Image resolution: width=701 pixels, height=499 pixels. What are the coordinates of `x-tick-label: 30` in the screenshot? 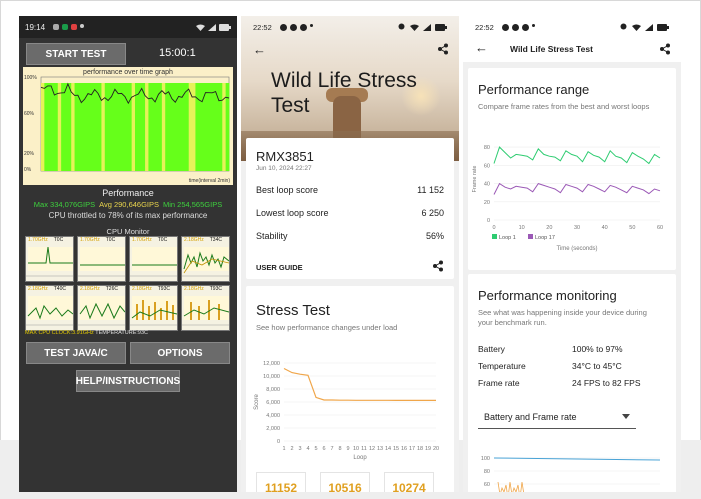 It's located at (577, 228).